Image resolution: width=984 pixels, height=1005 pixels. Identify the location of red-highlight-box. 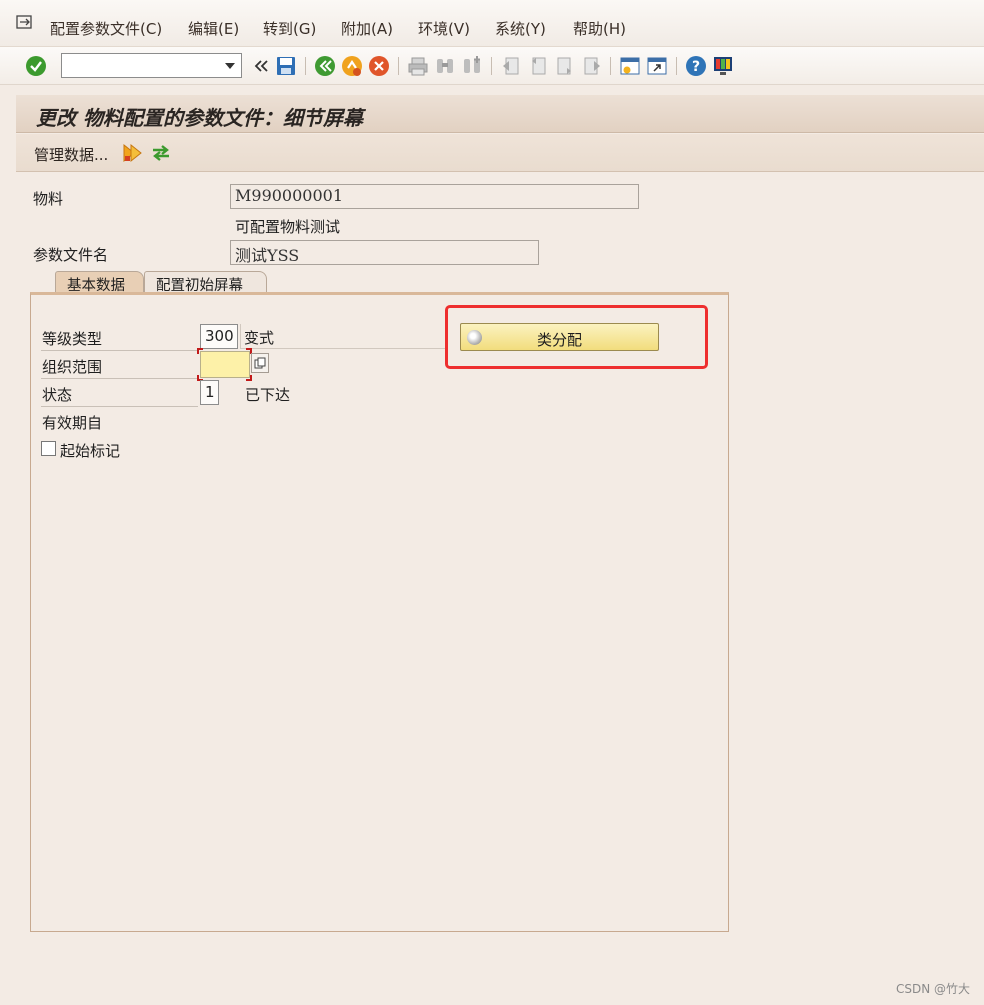
(576, 337).